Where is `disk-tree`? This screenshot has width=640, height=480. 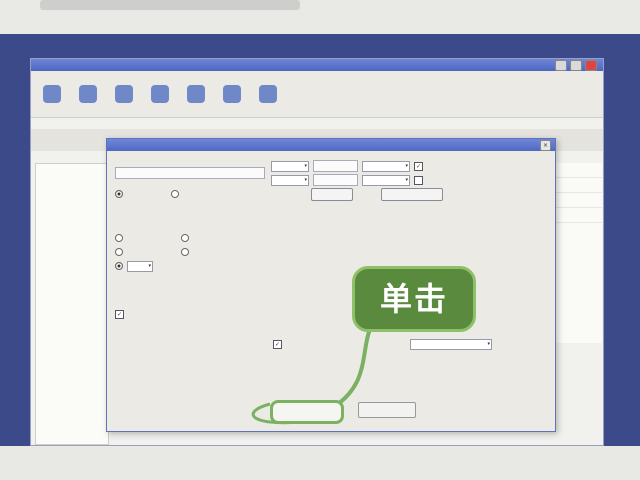
disk-tree is located at coordinates (72, 304).